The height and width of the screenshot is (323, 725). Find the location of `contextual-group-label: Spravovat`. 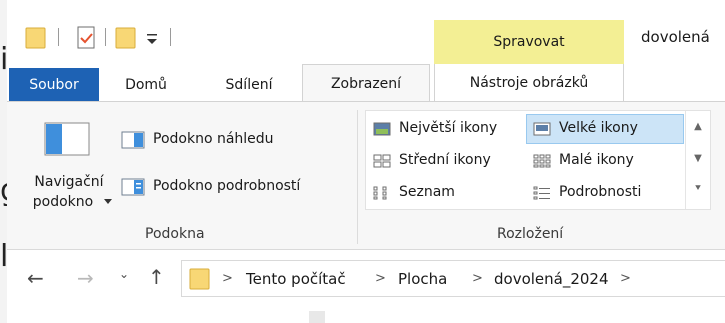

contextual-group-label: Spravovat is located at coordinates (529, 42).